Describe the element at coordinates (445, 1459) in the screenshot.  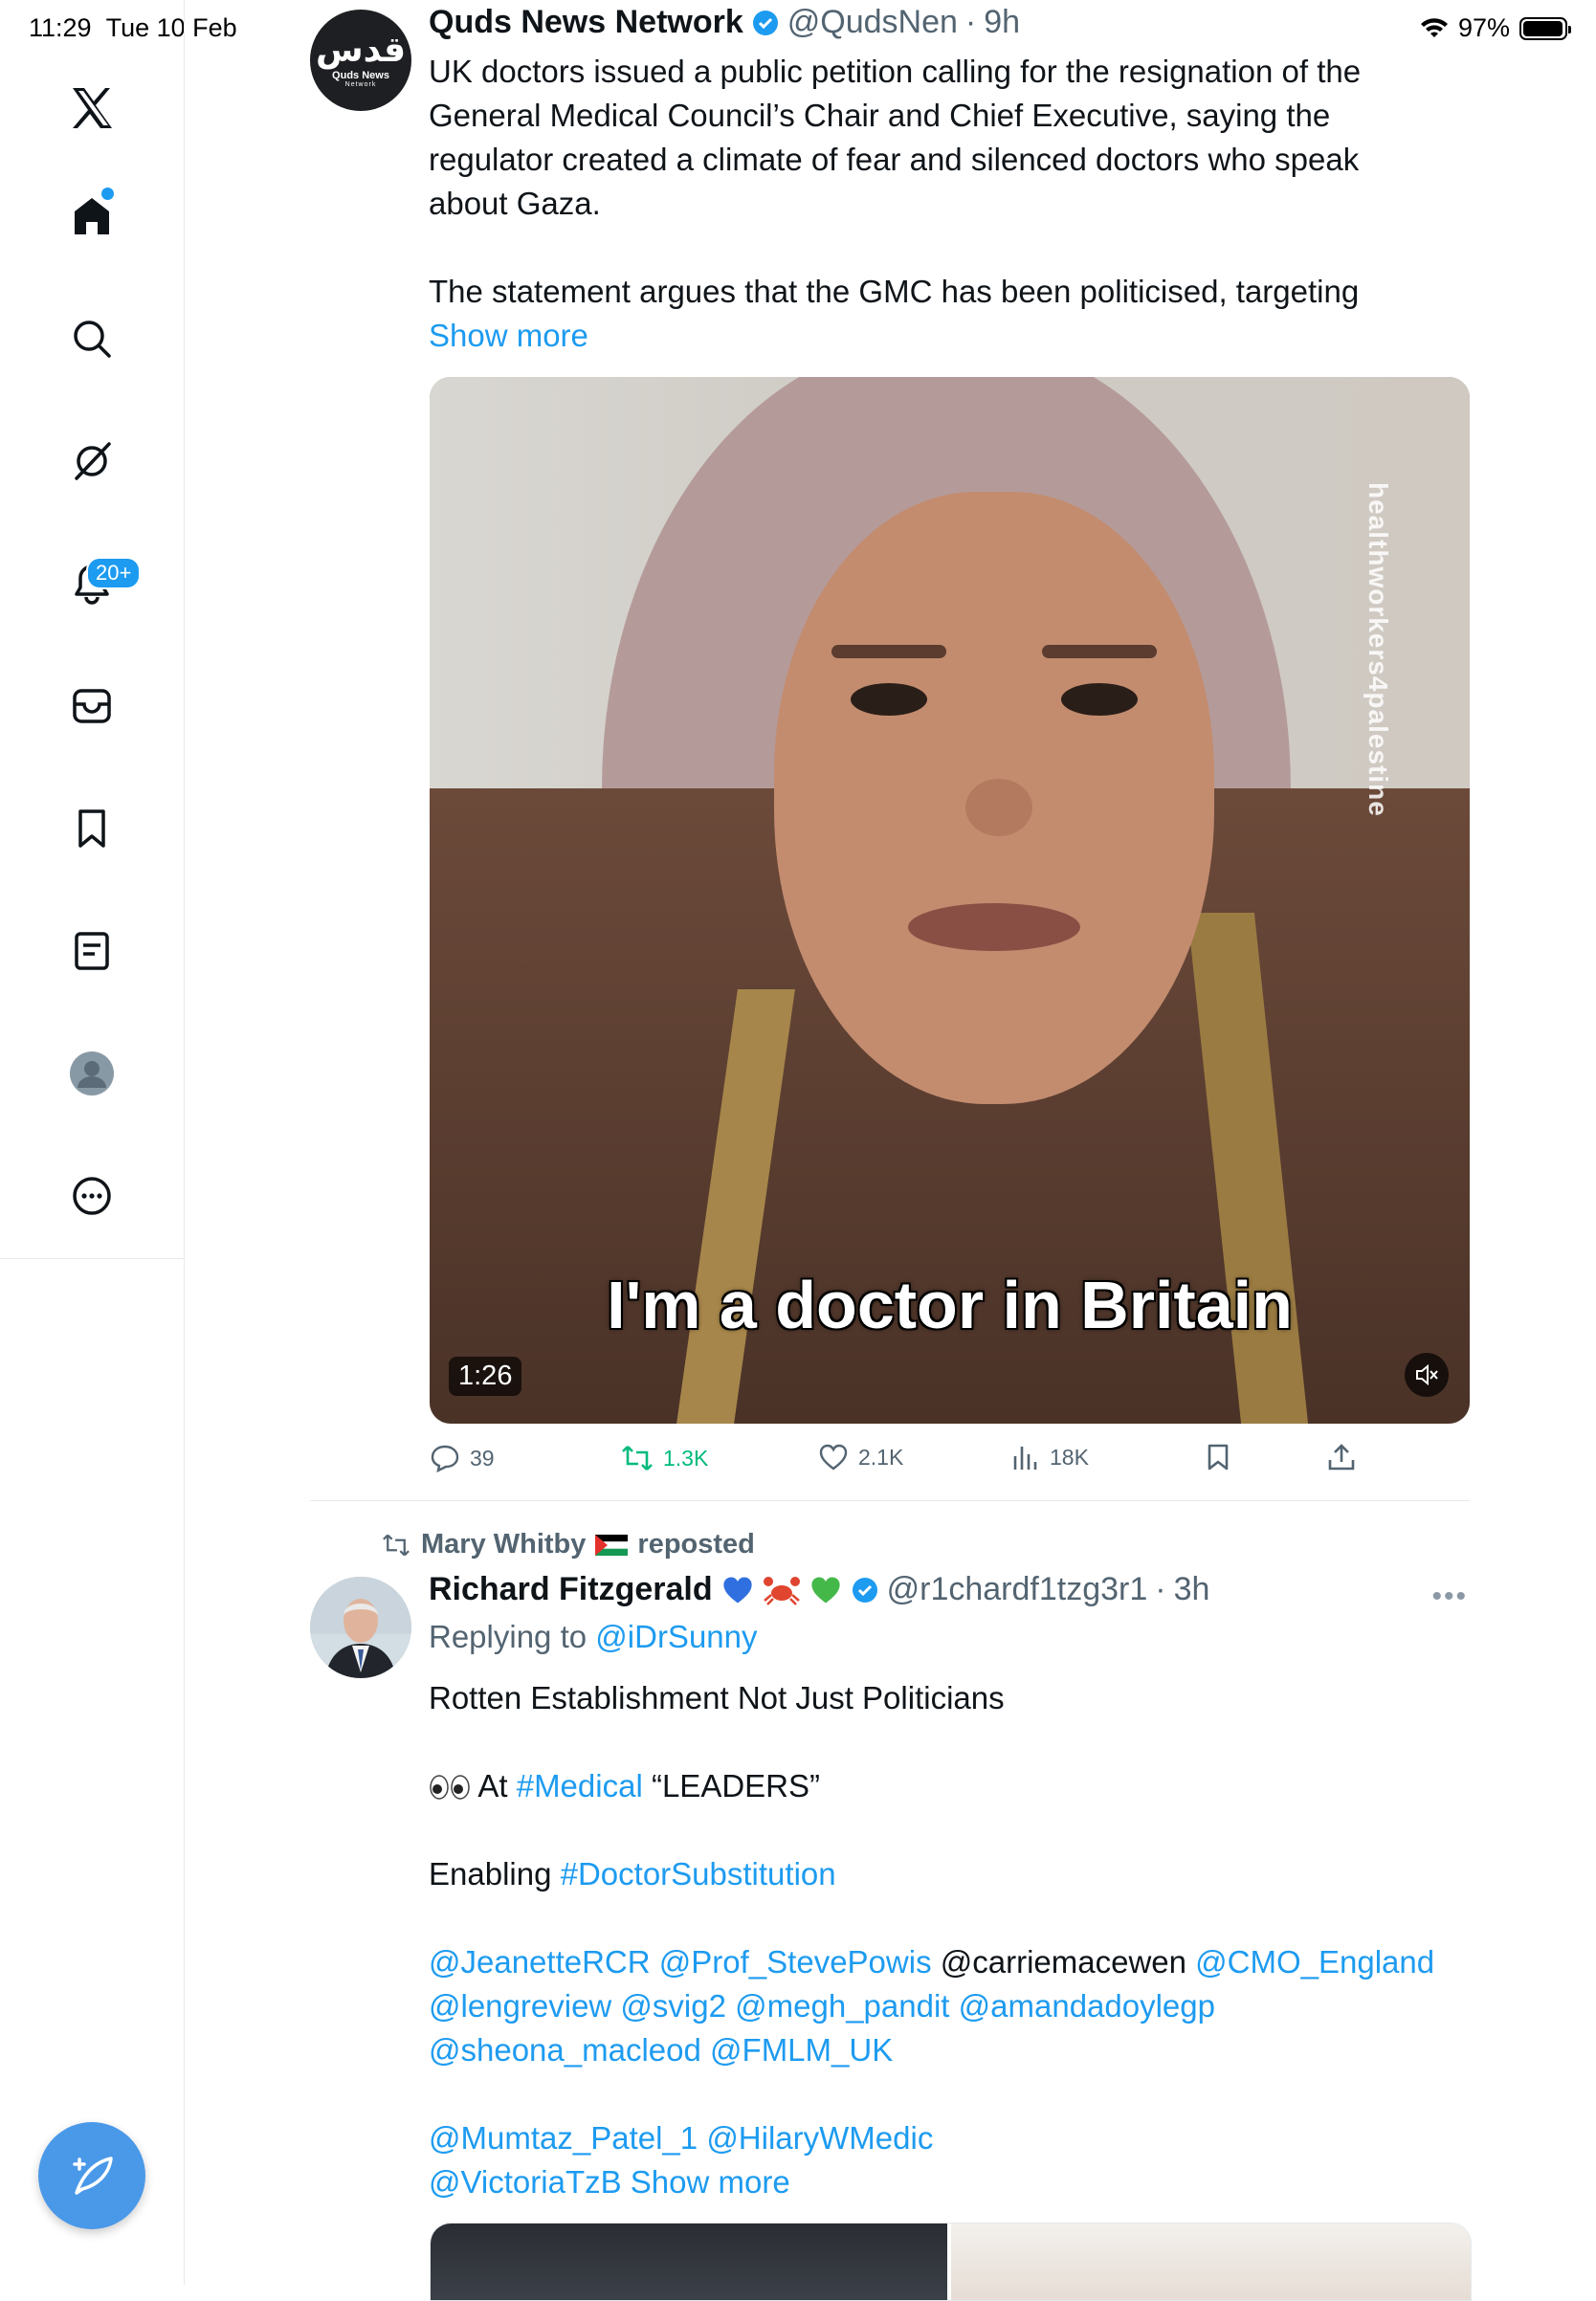
I see `reply-icon` at that location.